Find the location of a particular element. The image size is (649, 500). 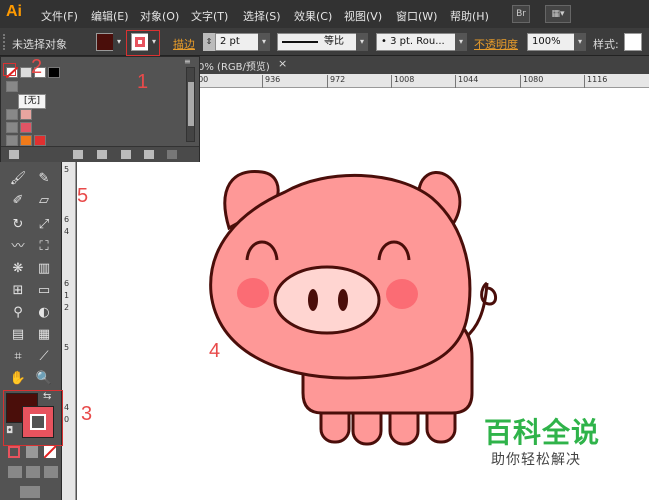

pig-nostril-right is located at coordinates (343, 300).